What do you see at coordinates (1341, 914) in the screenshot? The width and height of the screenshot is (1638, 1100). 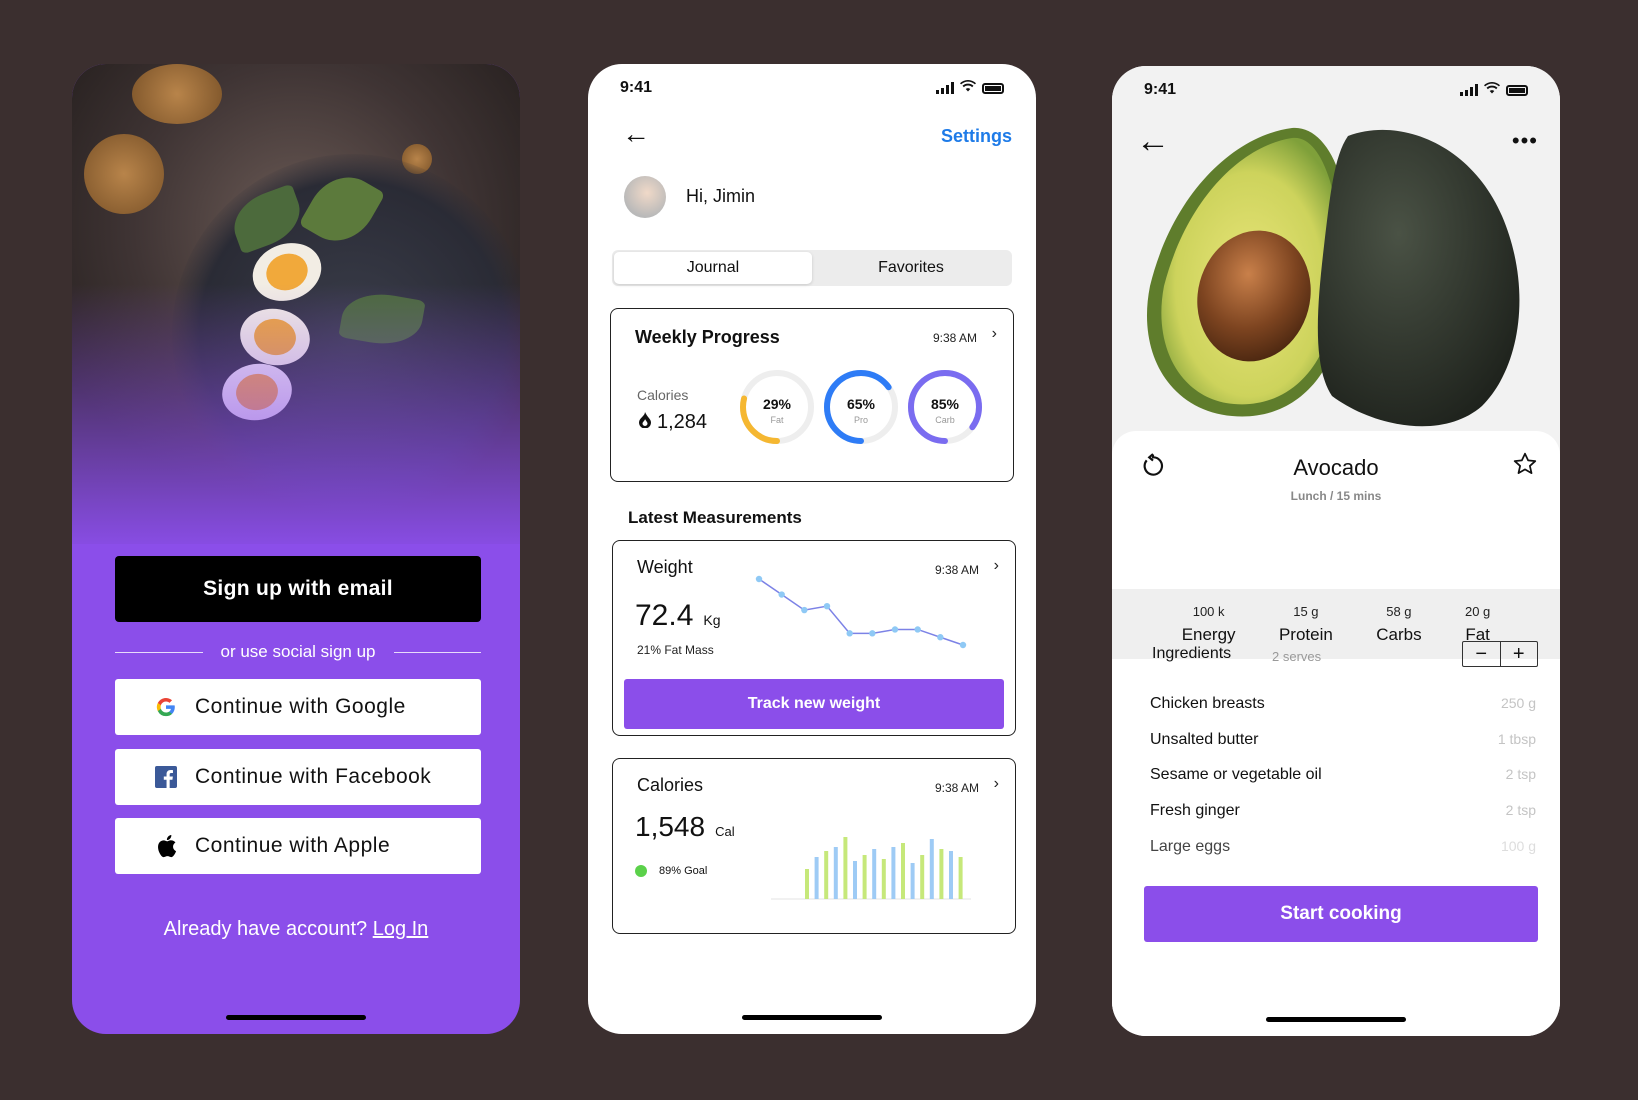 I see `start-cooking-button: Start cooking` at bounding box center [1341, 914].